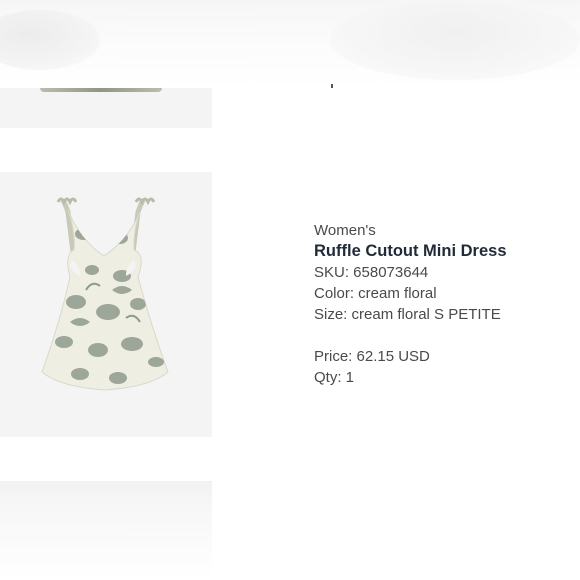 The width and height of the screenshot is (580, 580). Describe the element at coordinates (444, 251) in the screenshot. I see `product-name: Ruffle Cutout Mini Dress` at that location.